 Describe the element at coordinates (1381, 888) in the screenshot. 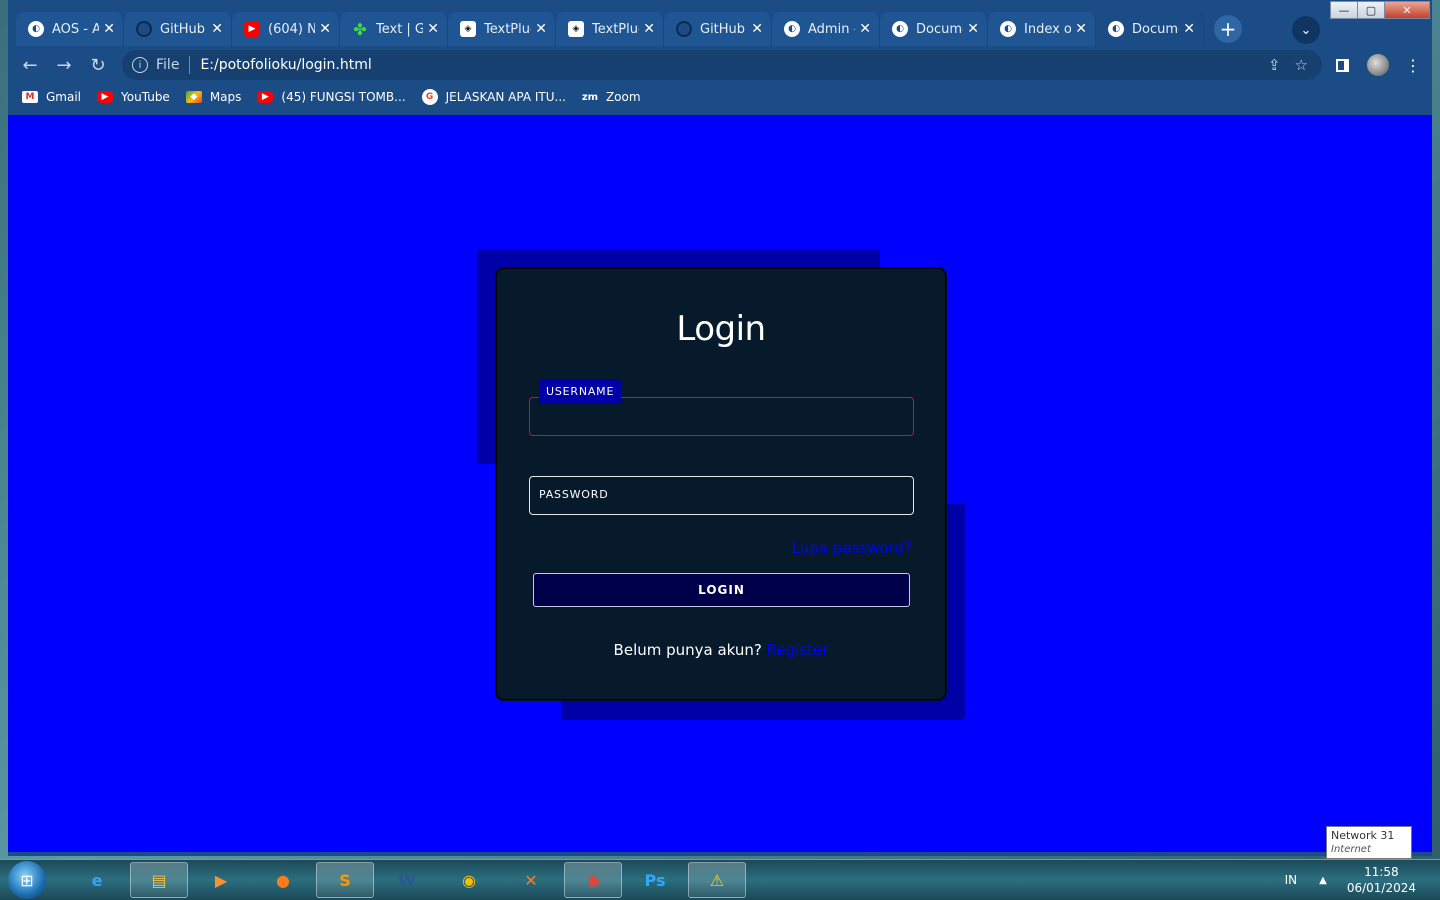

I see `clock-date: 06/01/2024` at that location.